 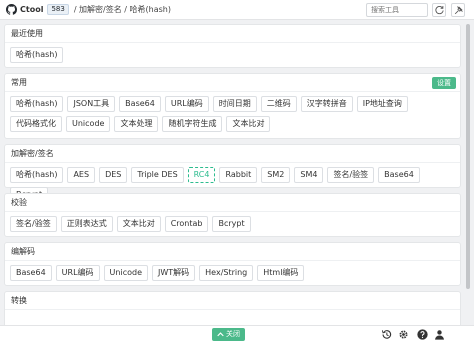 I want to click on tool-regex: 正则表达式, so click(x=86, y=224).